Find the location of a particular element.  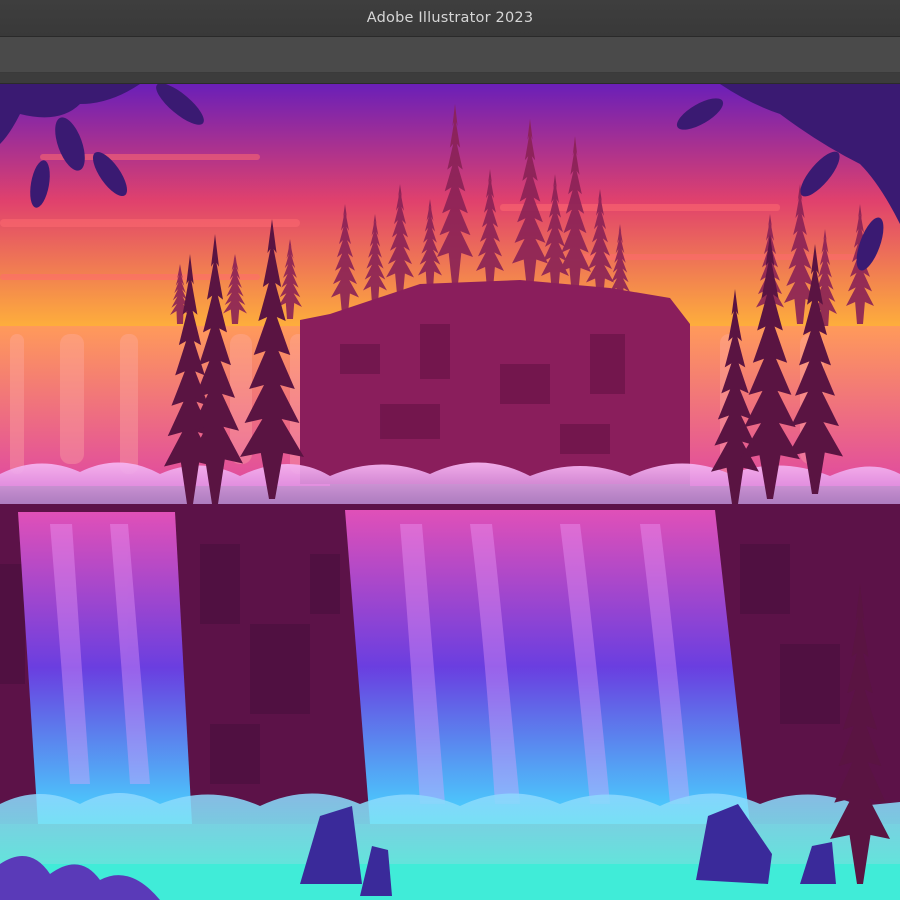

upper-cliff is located at coordinates (495, 382).